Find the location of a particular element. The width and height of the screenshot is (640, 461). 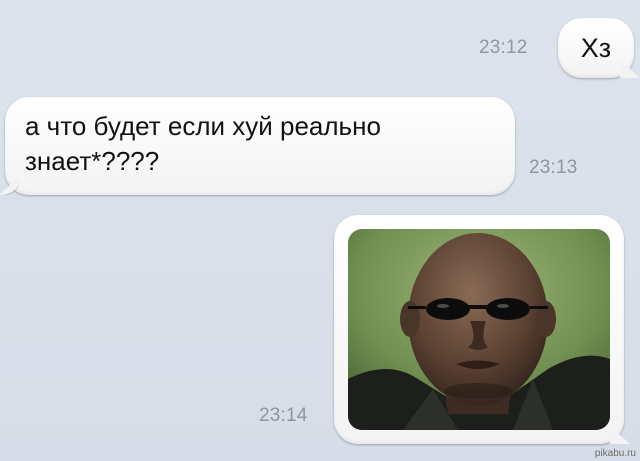

message-timestamp: 23:14 is located at coordinates (283, 415).